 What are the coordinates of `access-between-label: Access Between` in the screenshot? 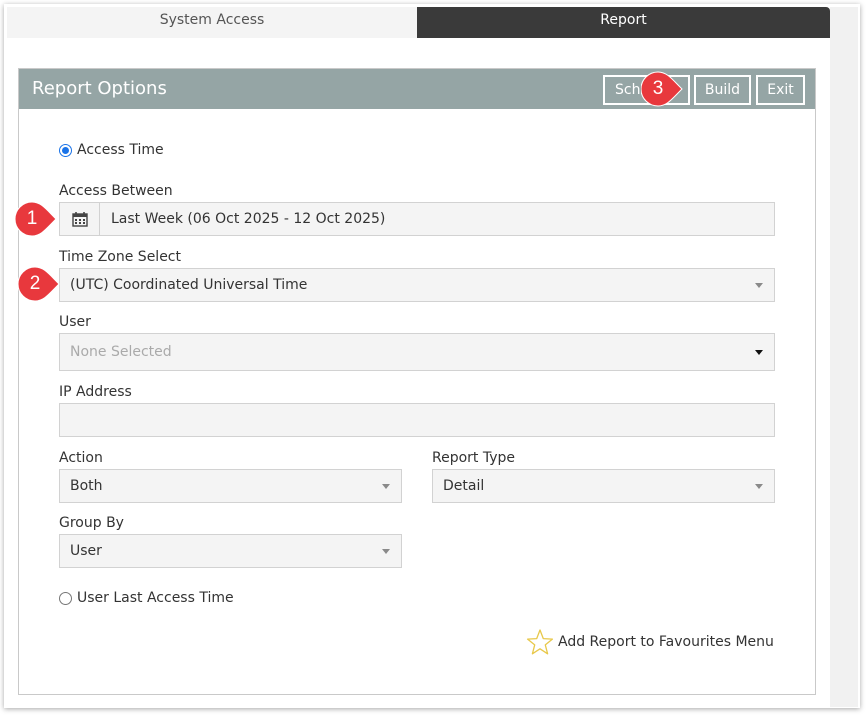 It's located at (116, 191).